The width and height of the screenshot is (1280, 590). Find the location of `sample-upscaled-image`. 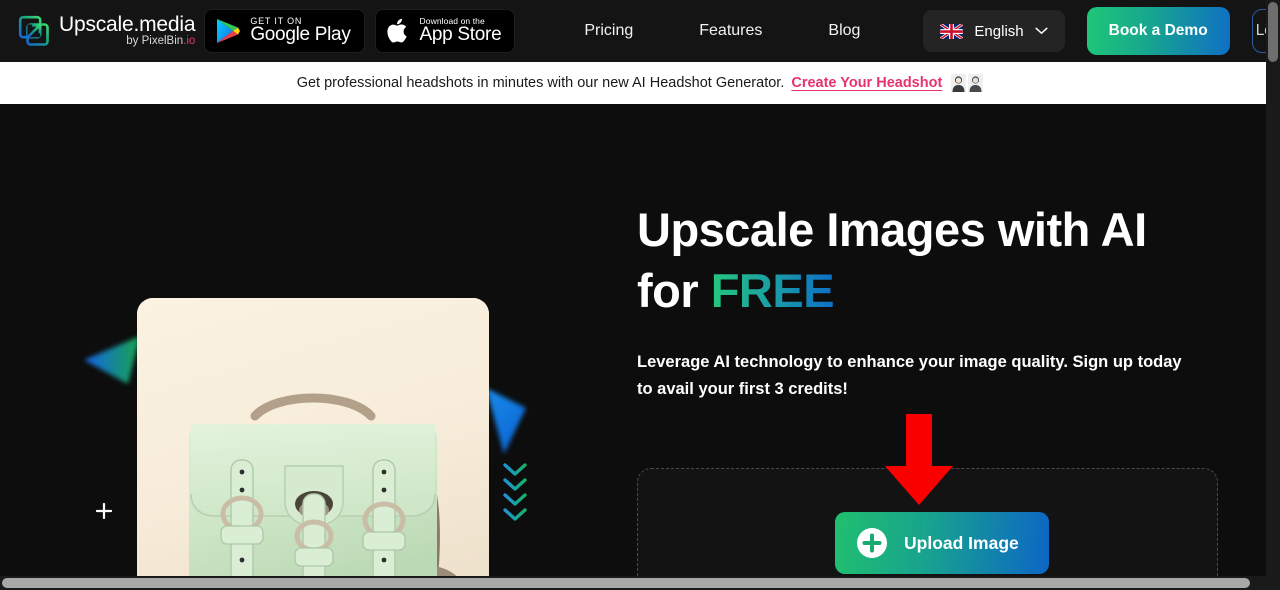

sample-upscaled-image is located at coordinates (313, 442).